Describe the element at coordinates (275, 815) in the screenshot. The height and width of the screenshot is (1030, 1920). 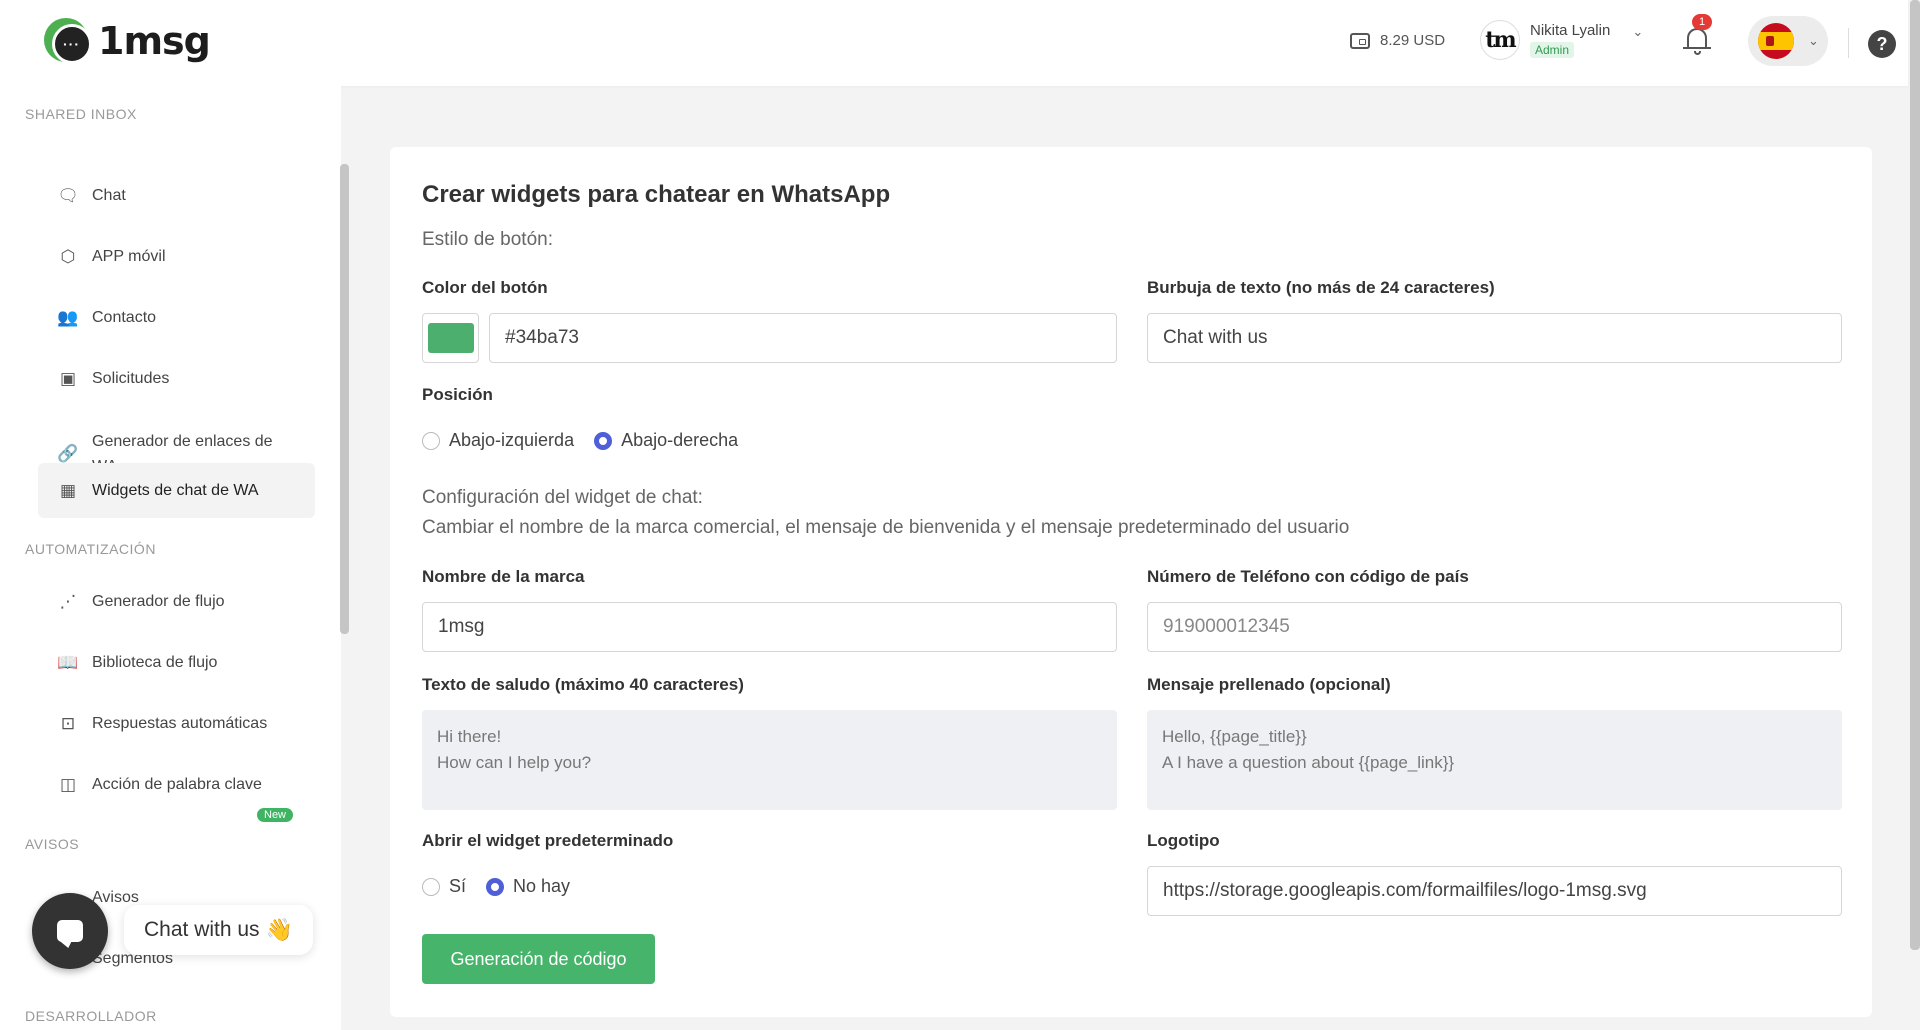
I see `new-badge: New` at that location.